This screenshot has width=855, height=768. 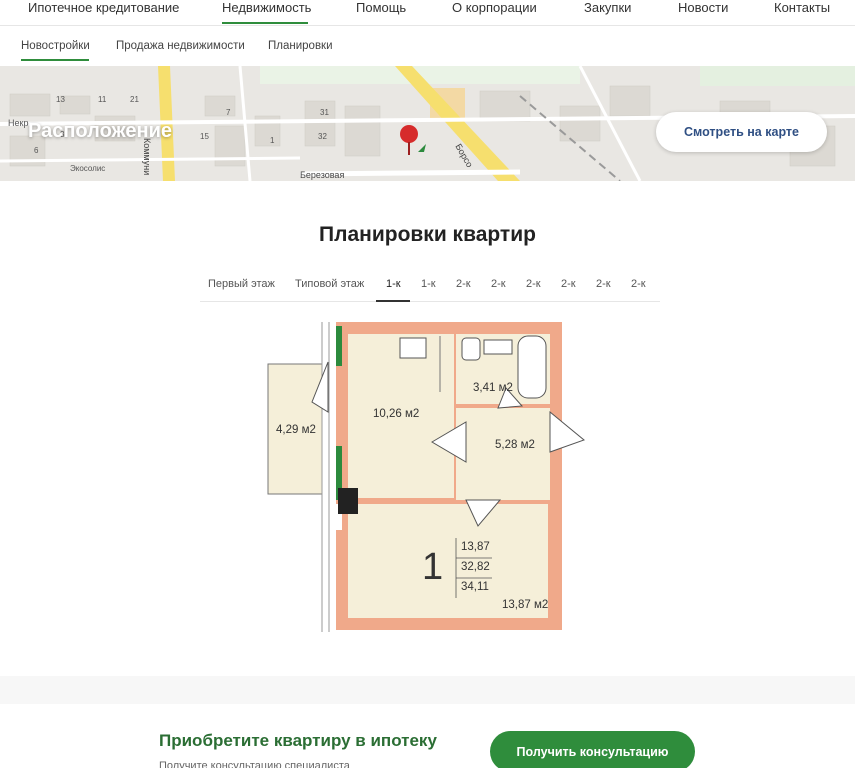 I want to click on tab-active-underline, so click(x=393, y=301).